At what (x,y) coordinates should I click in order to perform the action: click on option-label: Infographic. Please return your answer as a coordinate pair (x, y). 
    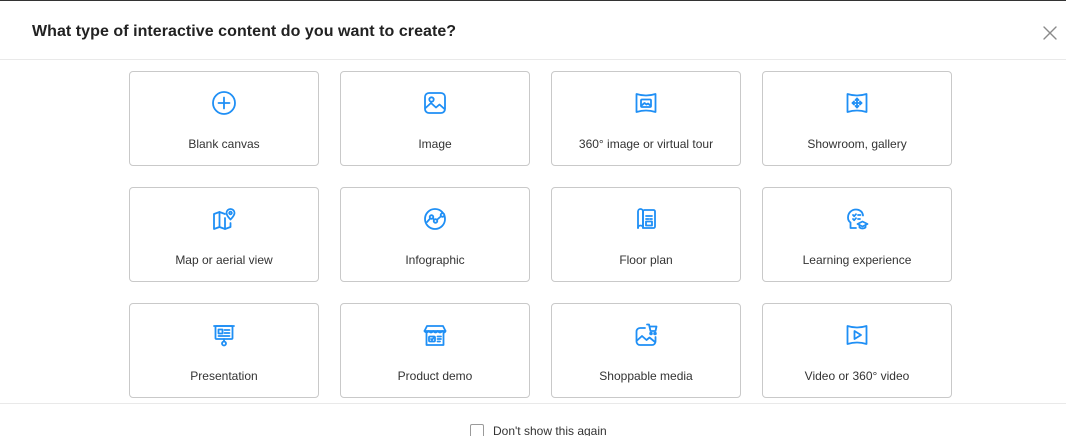
    Looking at the image, I should click on (435, 260).